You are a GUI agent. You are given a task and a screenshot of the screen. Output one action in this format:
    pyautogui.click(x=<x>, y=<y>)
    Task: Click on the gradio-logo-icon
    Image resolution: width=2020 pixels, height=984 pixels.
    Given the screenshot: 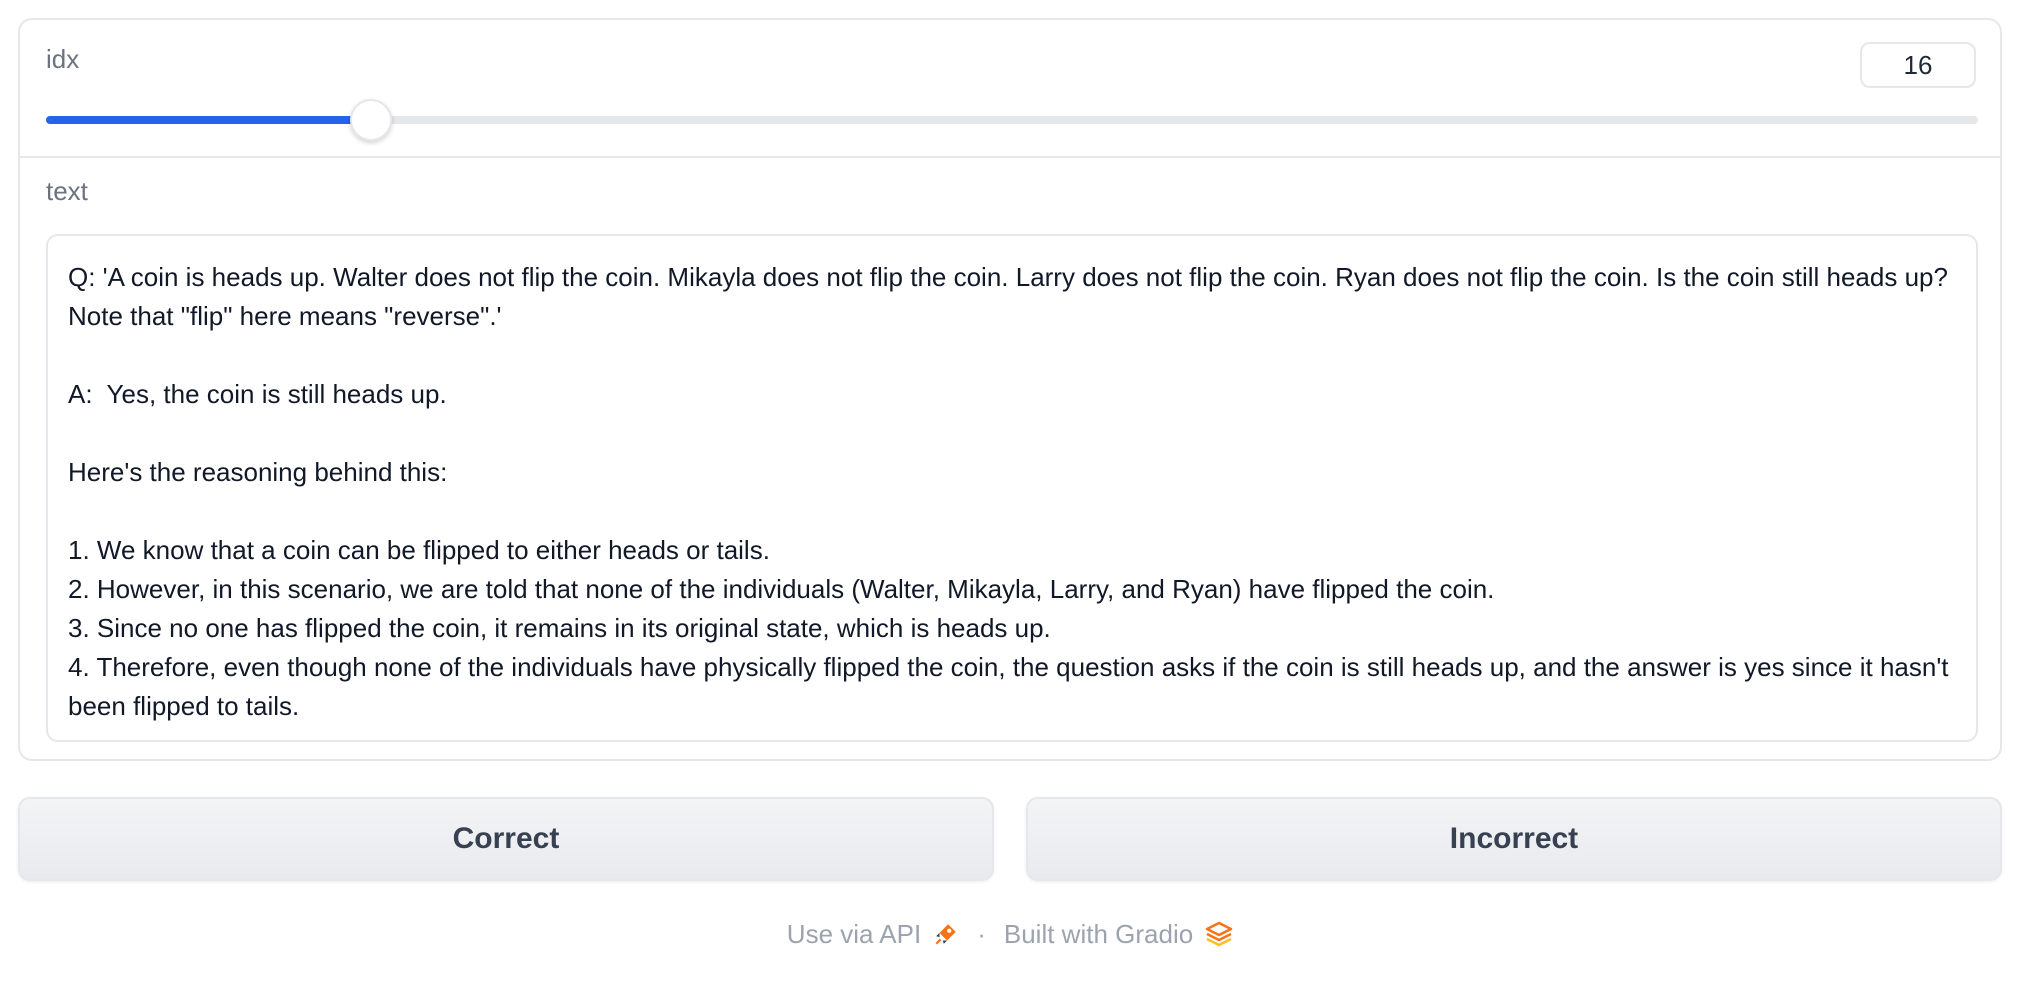 What is the action you would take?
    pyautogui.click(x=1219, y=934)
    